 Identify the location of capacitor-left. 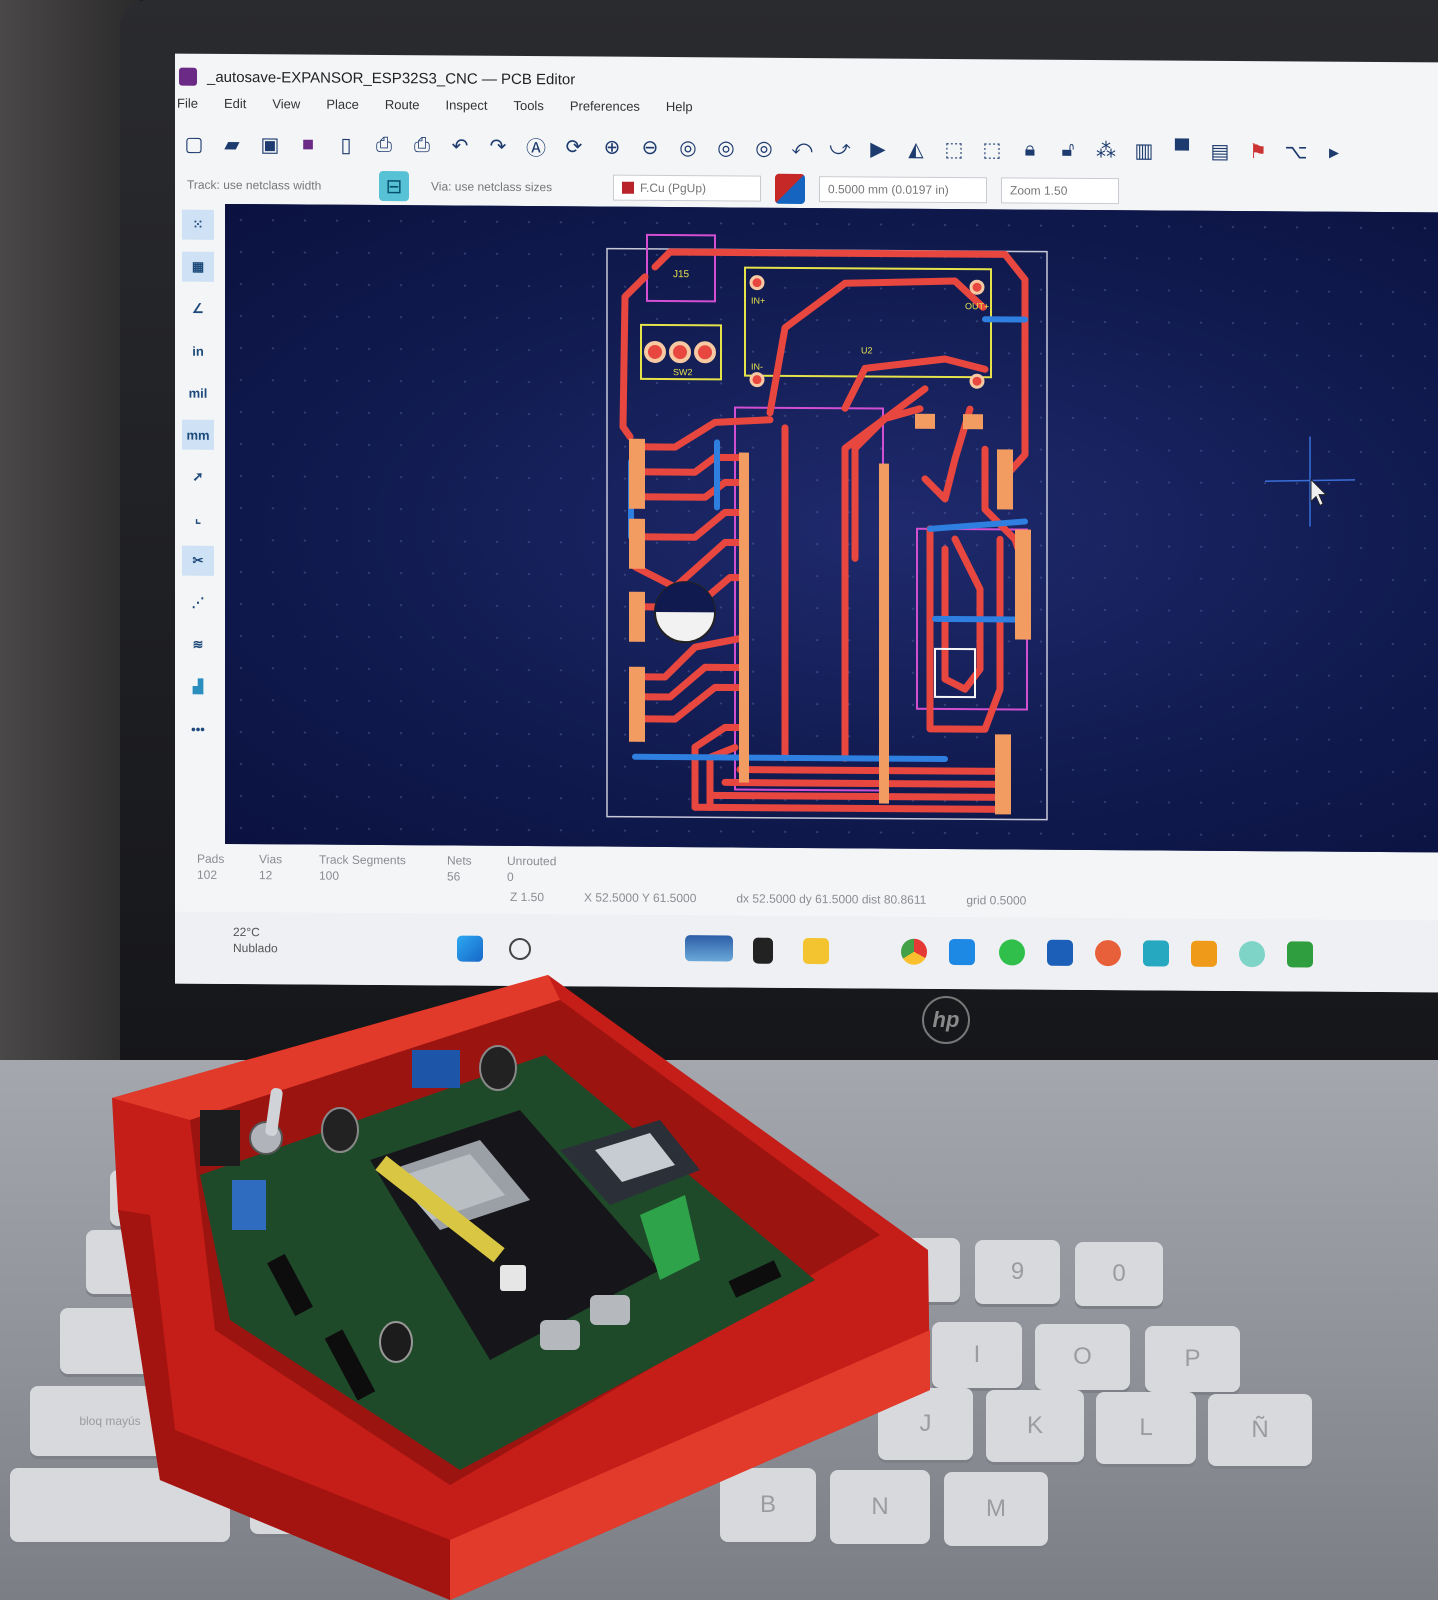
(340, 1130).